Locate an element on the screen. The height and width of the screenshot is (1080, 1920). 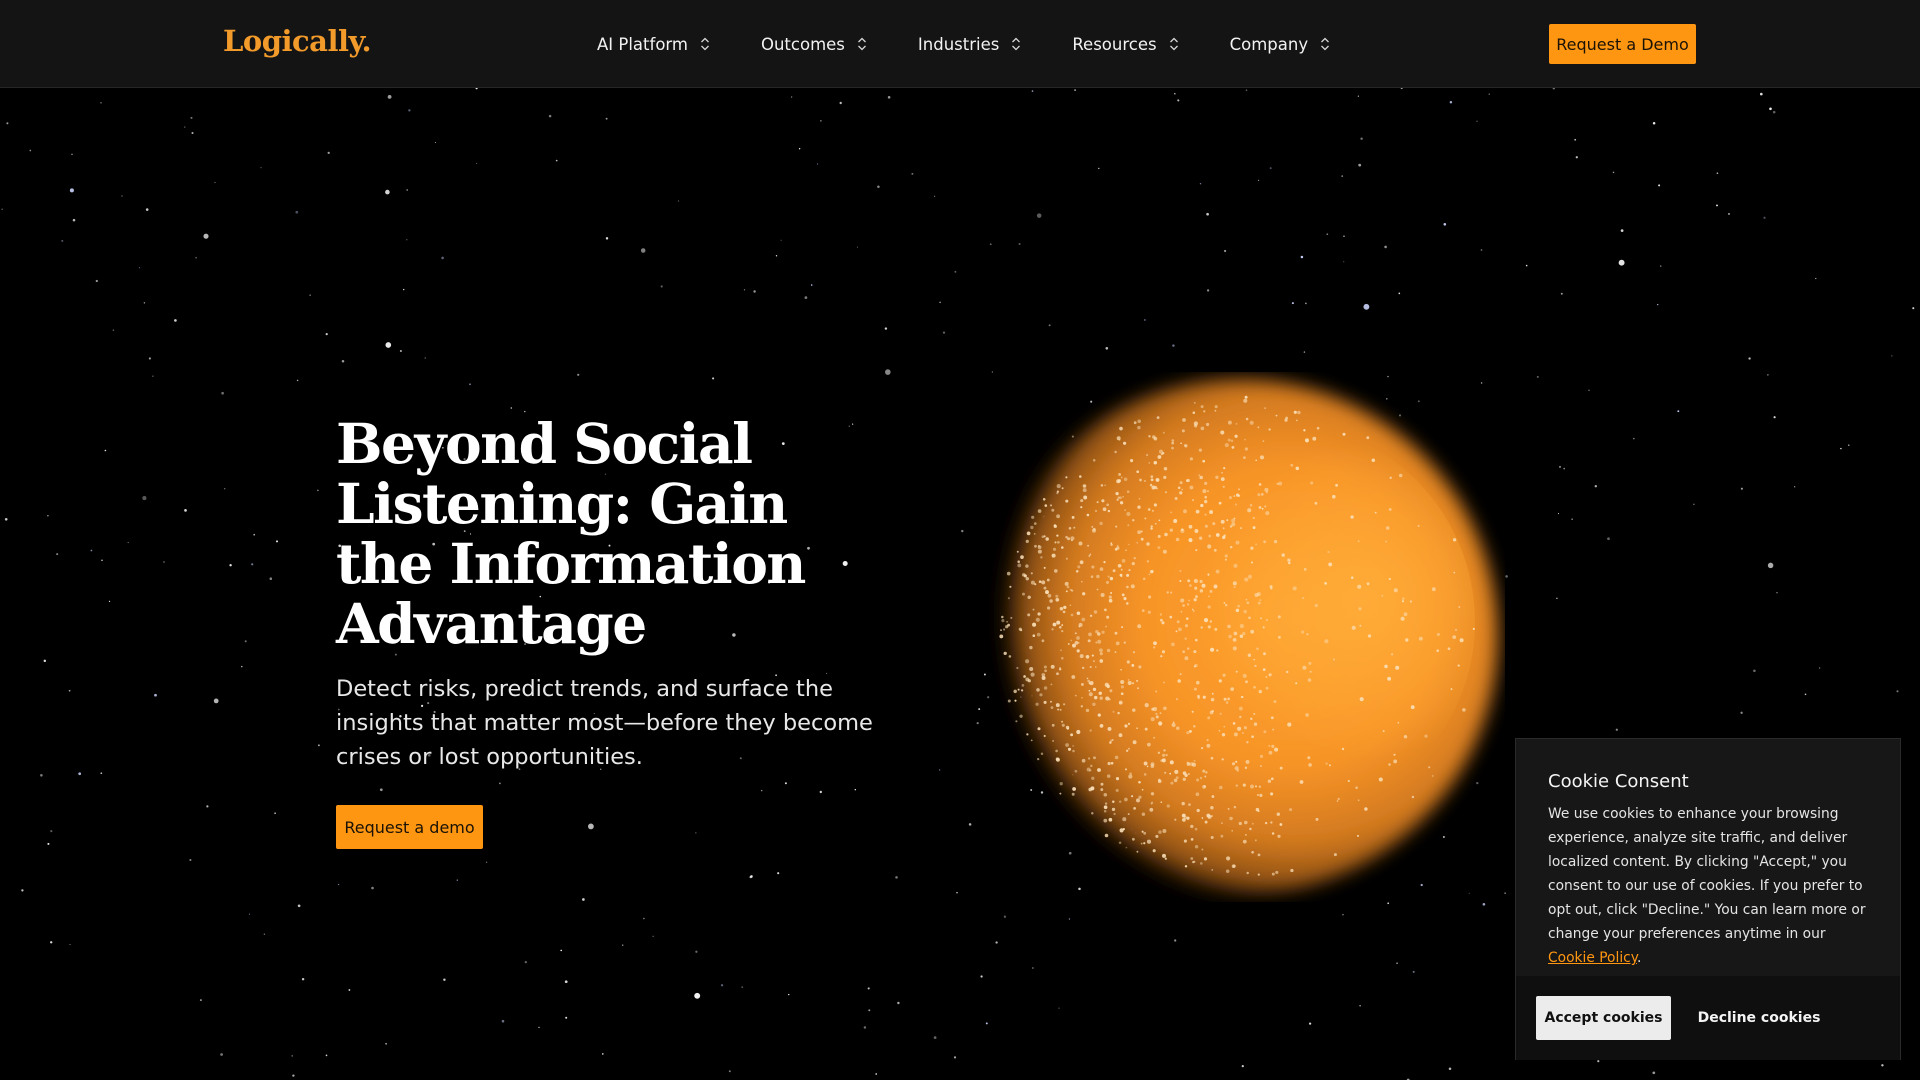
nav-item-label: Industries is located at coordinates (958, 44).